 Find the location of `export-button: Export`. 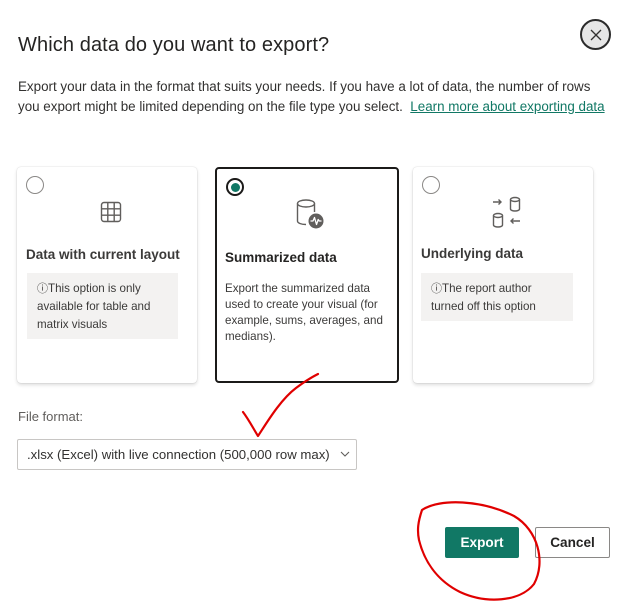

export-button: Export is located at coordinates (482, 542).